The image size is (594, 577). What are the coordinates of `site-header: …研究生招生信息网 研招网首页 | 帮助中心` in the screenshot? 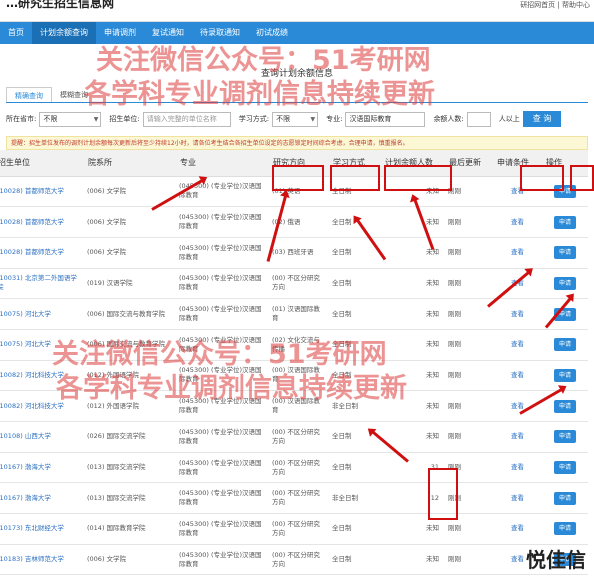 It's located at (297, 11).